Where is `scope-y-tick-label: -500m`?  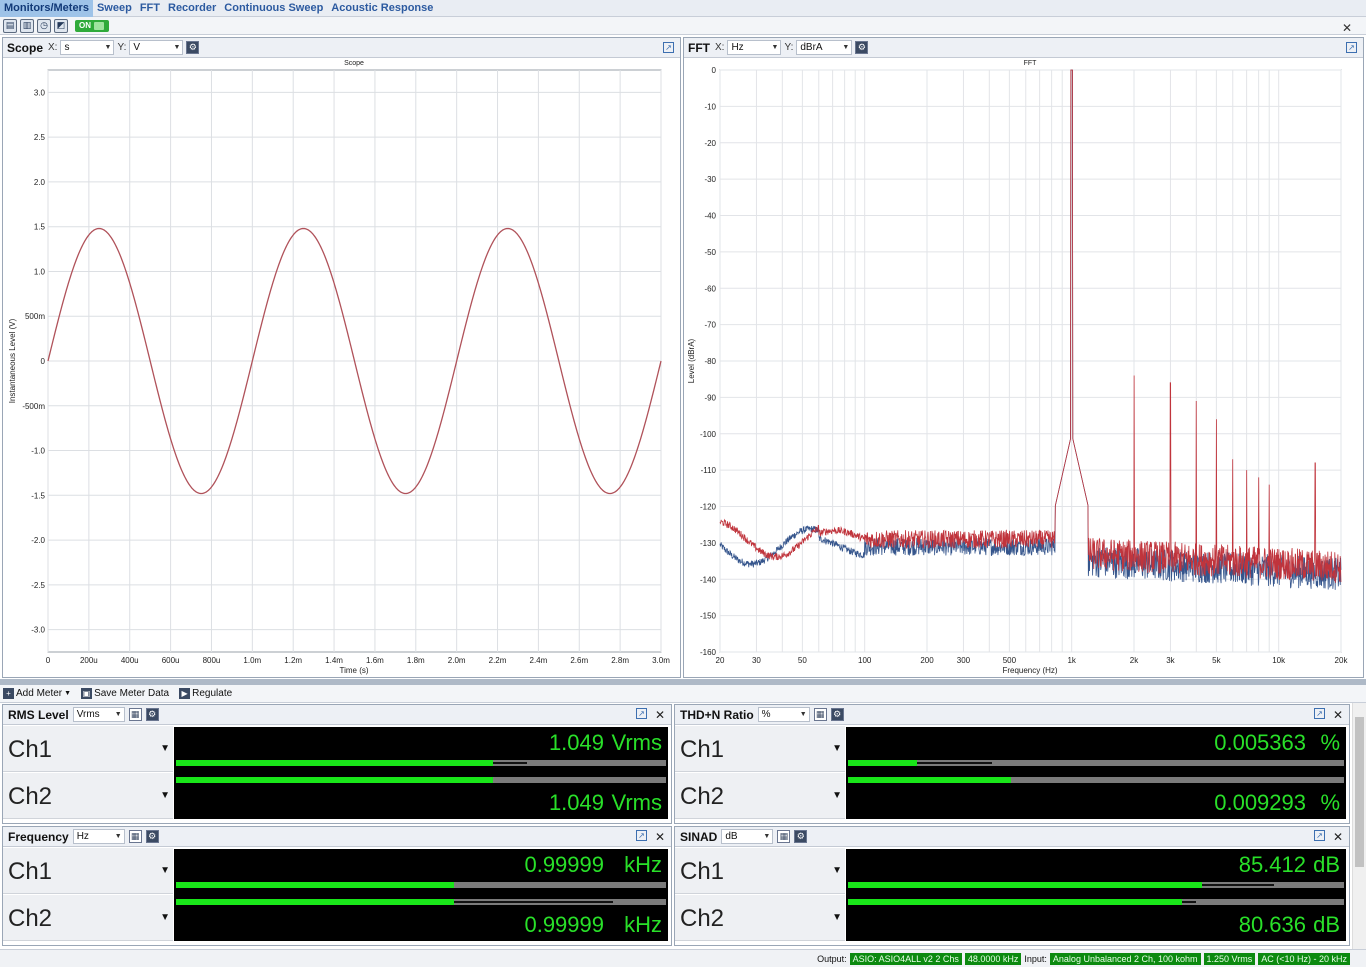
scope-y-tick-label: -500m is located at coordinates (33, 406).